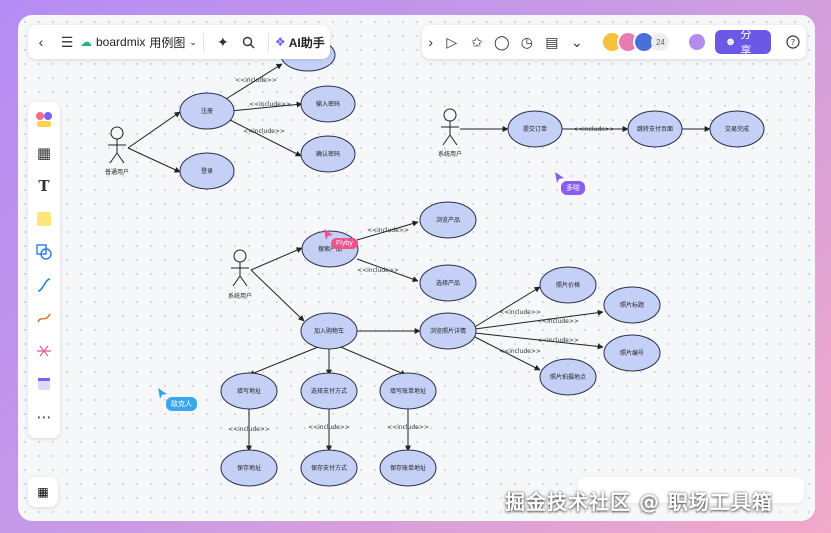  I want to click on doc-title: 用例图, so click(167, 42).